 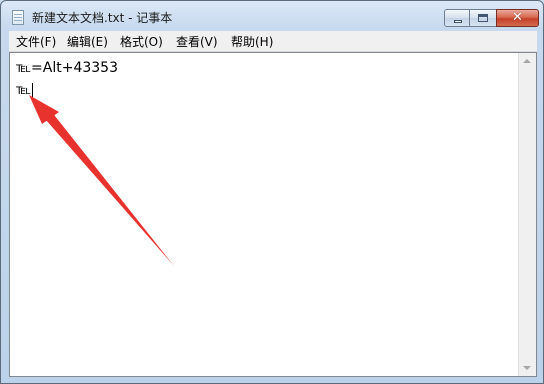 What do you see at coordinates (197, 41) in the screenshot?
I see `menu-view: 查看(V)` at bounding box center [197, 41].